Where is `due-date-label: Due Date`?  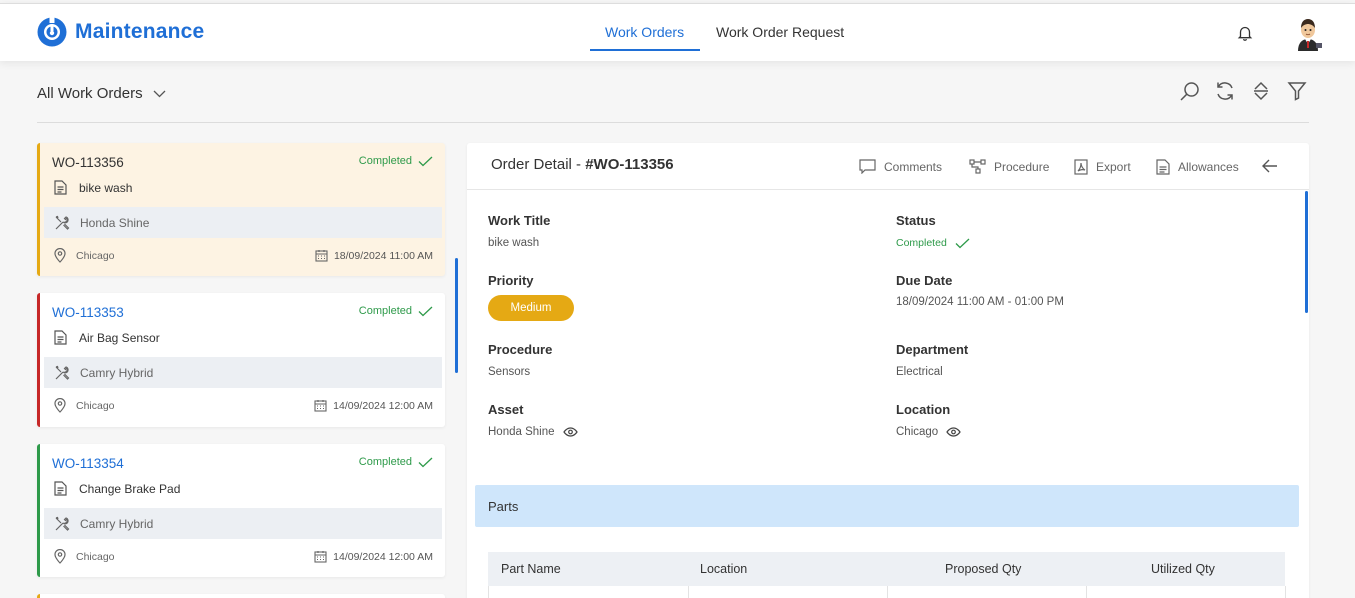 due-date-label: Due Date is located at coordinates (924, 280).